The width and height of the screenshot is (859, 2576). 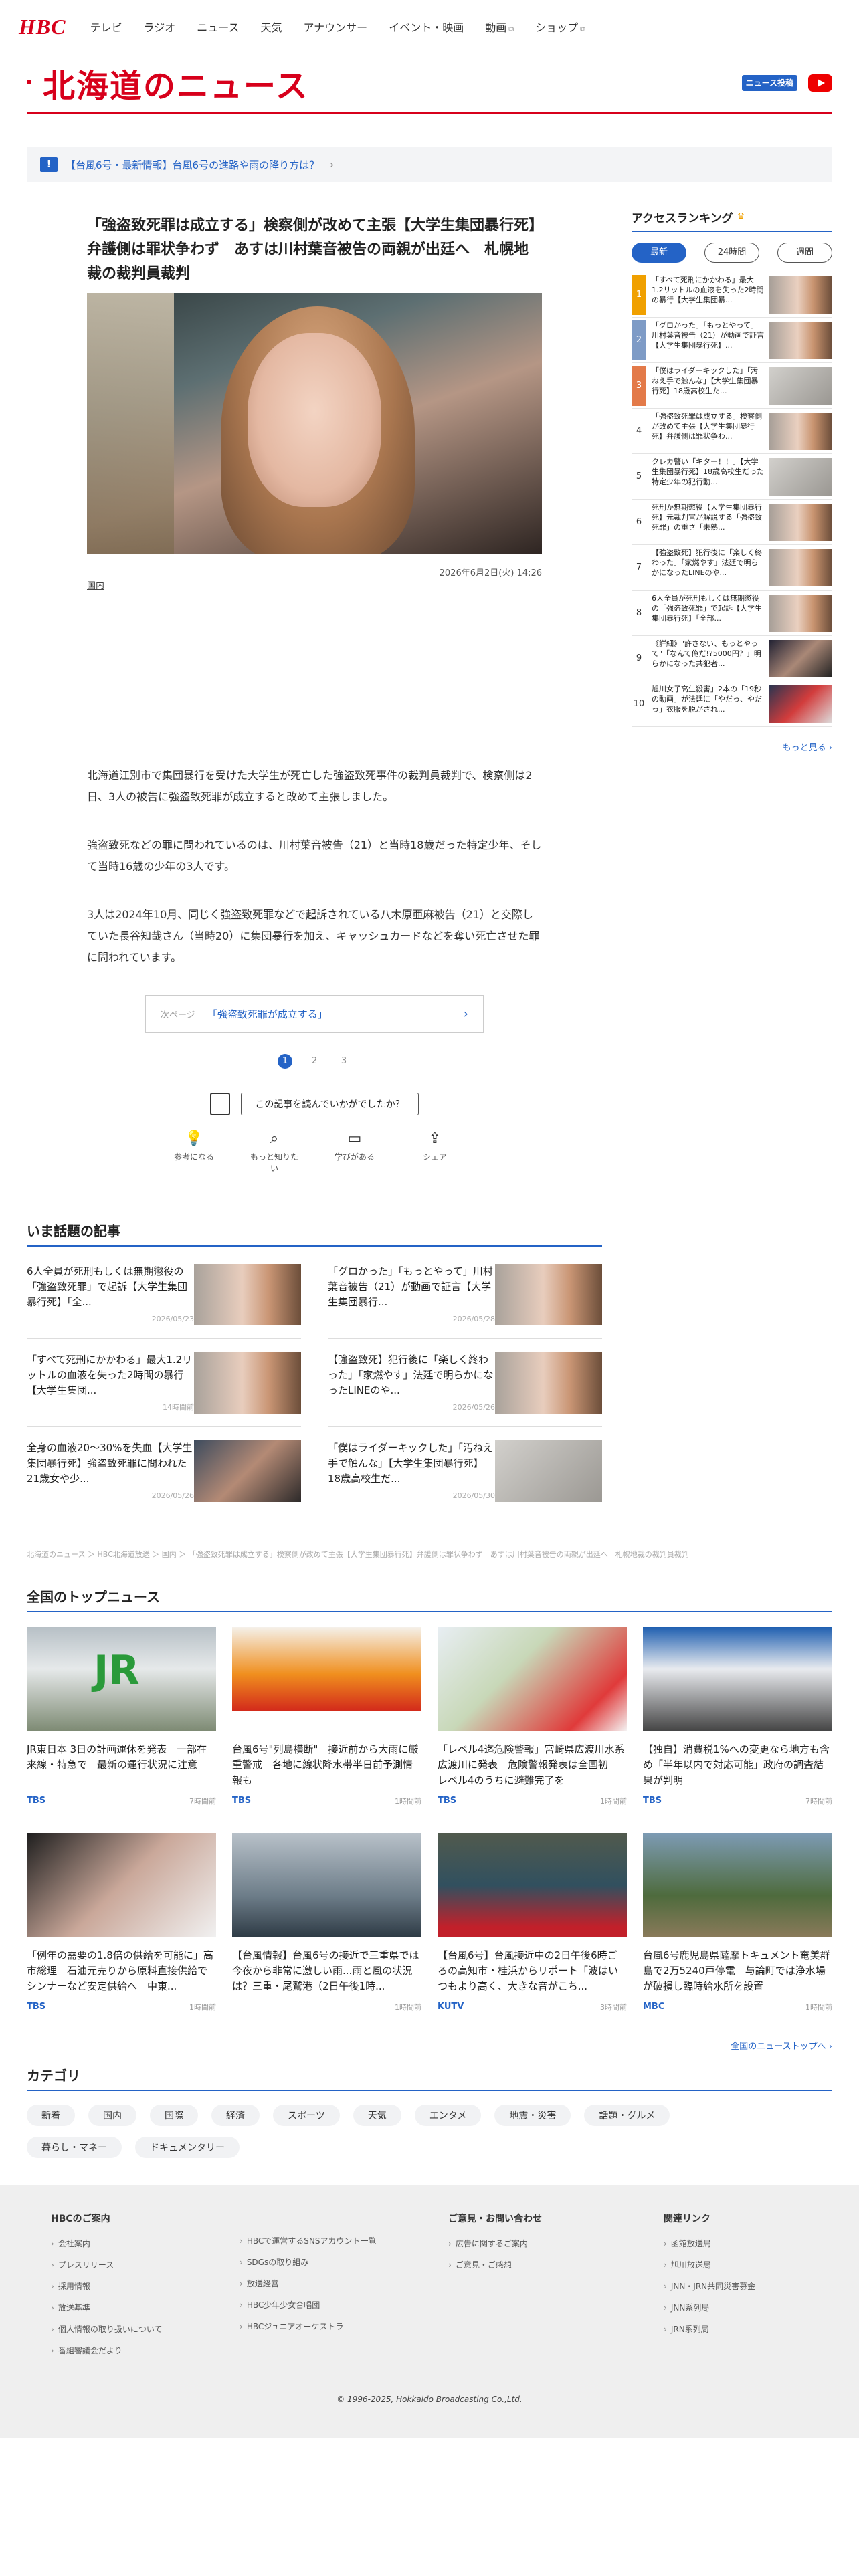 I want to click on share-button: ⇪ シェア, so click(x=435, y=1152).